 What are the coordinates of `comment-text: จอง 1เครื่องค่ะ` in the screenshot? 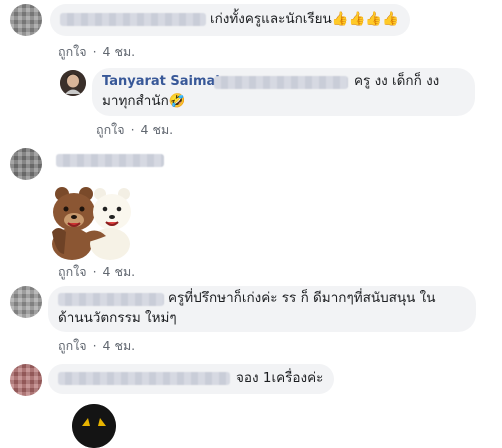 It's located at (280, 378).